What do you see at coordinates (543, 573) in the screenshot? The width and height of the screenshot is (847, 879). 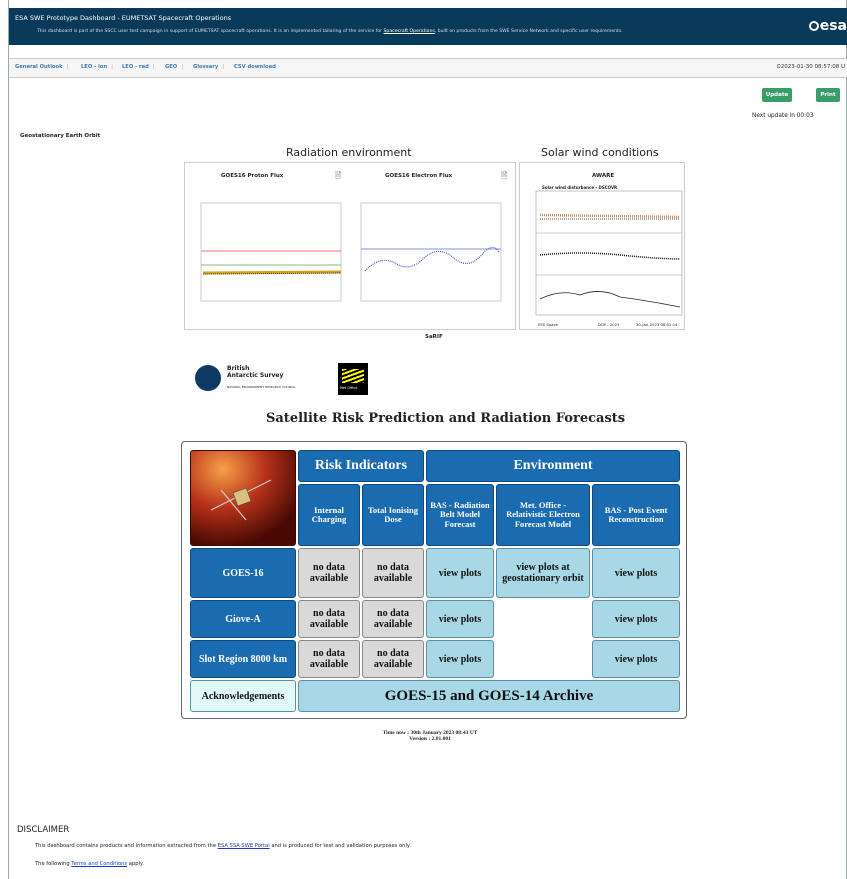 I see `goes16-met-view-plots: view plots at geostationary orbit` at bounding box center [543, 573].